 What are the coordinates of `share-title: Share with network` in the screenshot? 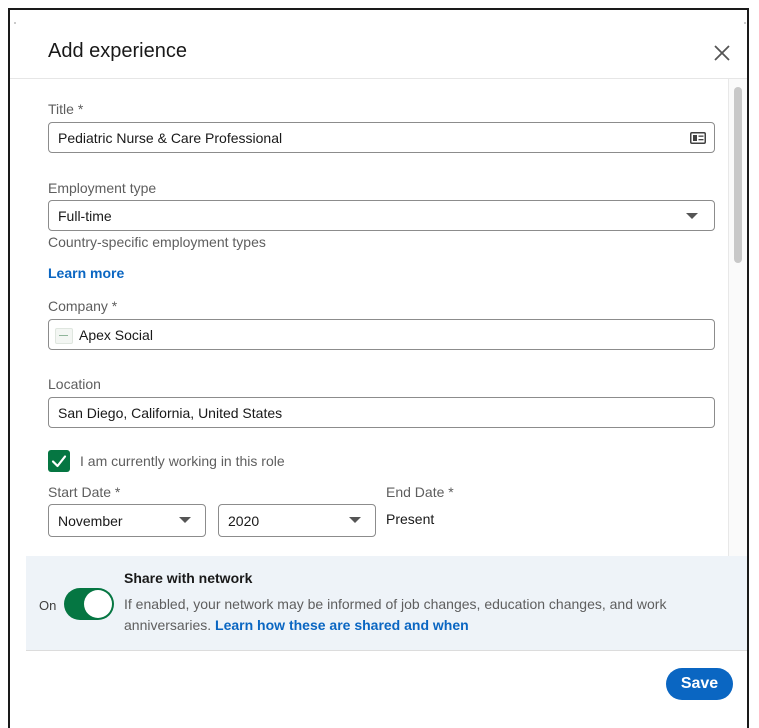 It's located at (188, 578).